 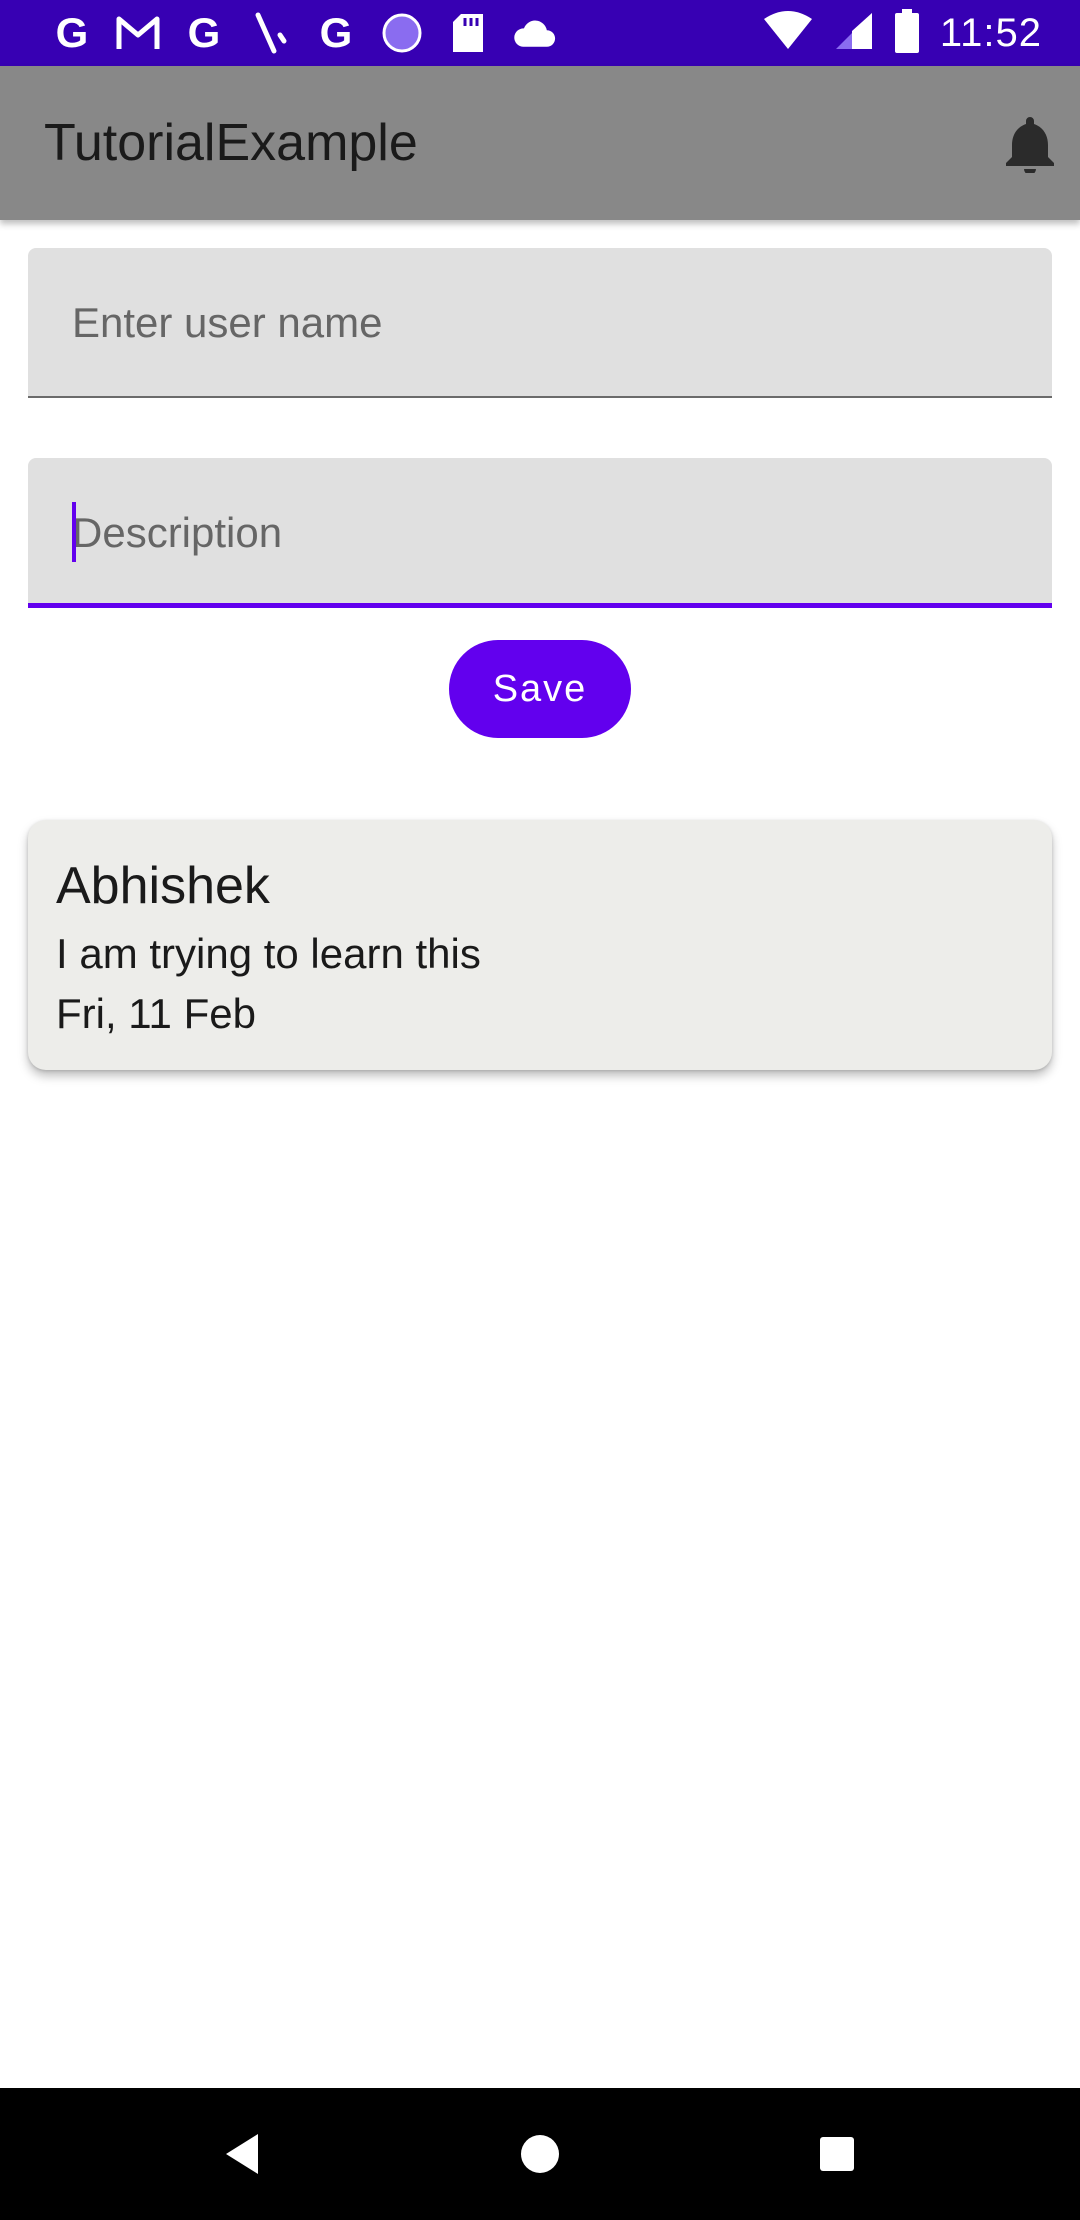 I want to click on gmail-icon, so click(x=138, y=33).